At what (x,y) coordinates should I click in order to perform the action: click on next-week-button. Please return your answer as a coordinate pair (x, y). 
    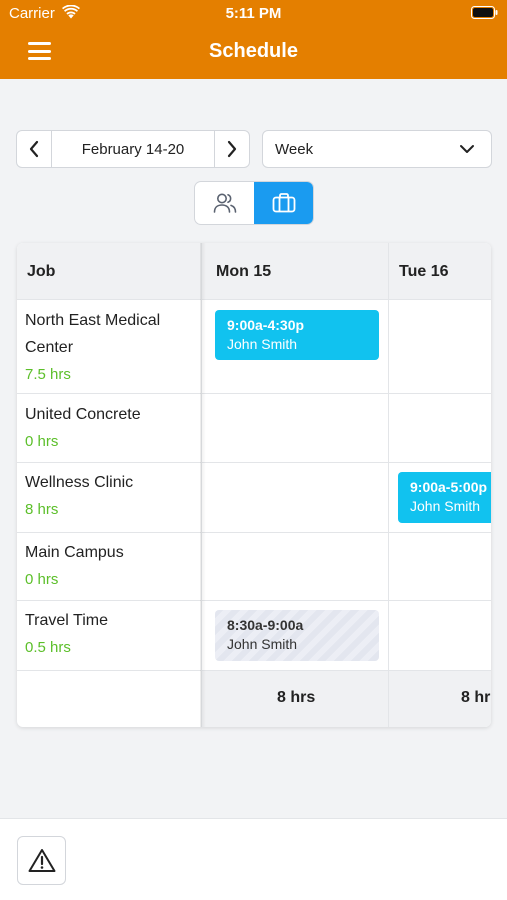
    Looking at the image, I should click on (231, 149).